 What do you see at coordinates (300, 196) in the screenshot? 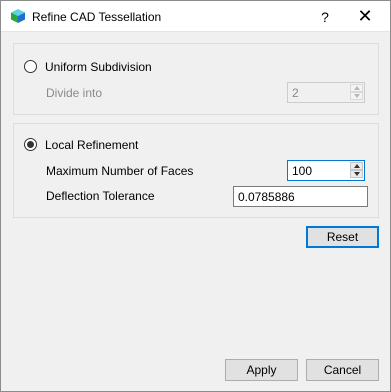
I see `deflection-tolerance-input: 0.0785886` at bounding box center [300, 196].